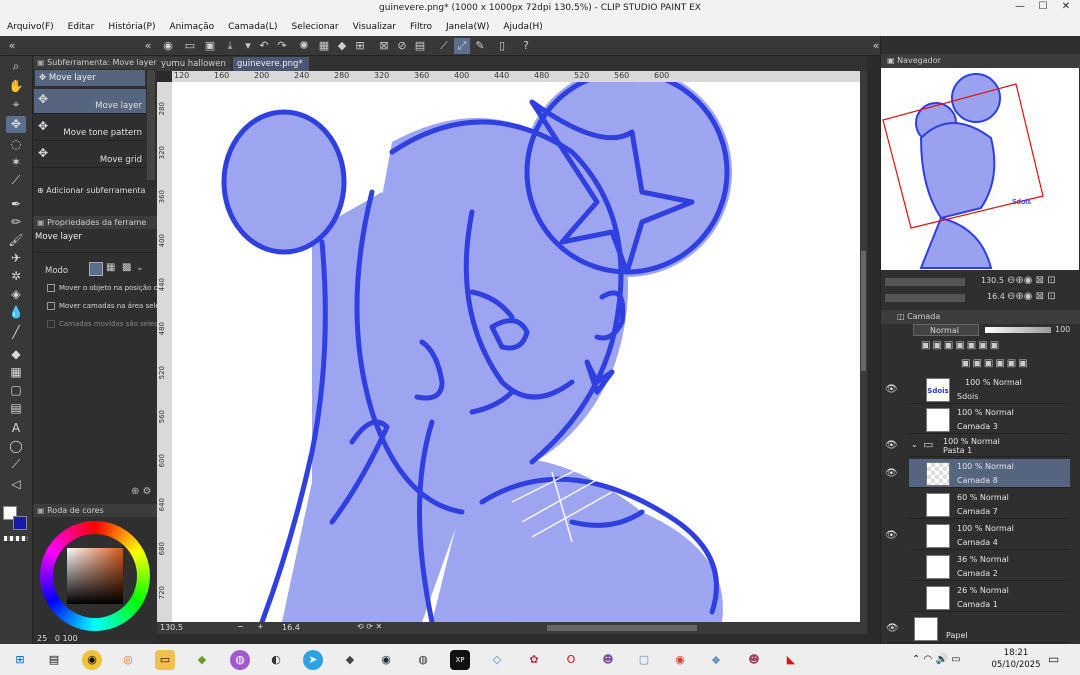 Image resolution: width=1080 pixels, height=675 pixels. What do you see at coordinates (16, 162) in the screenshot?
I see `magic-wand-icon: ✶` at bounding box center [16, 162].